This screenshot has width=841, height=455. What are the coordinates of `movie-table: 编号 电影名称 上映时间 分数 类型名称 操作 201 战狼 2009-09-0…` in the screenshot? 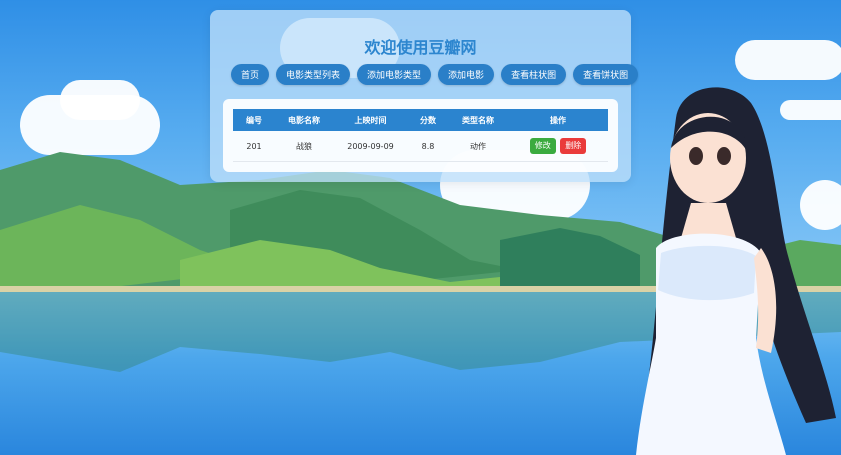 It's located at (420, 135).